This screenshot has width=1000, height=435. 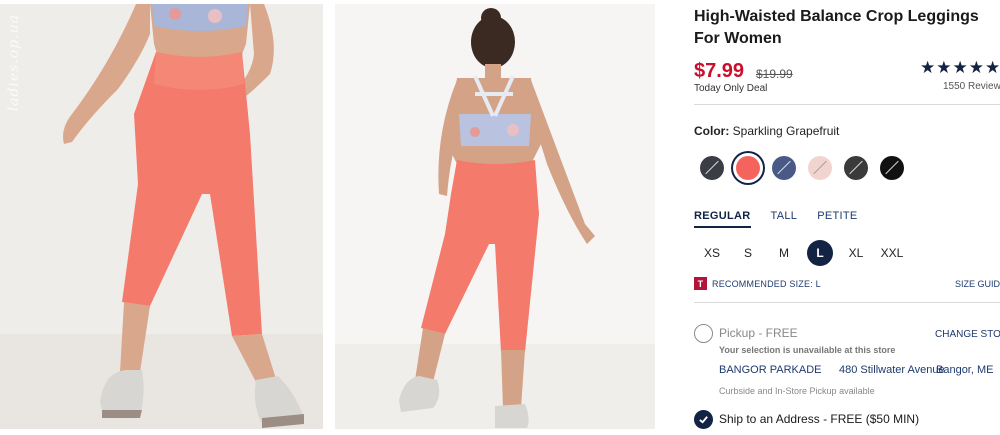 What do you see at coordinates (766, 284) in the screenshot?
I see `recommended-size-text: RECOMMENDED SIZE: L` at bounding box center [766, 284].